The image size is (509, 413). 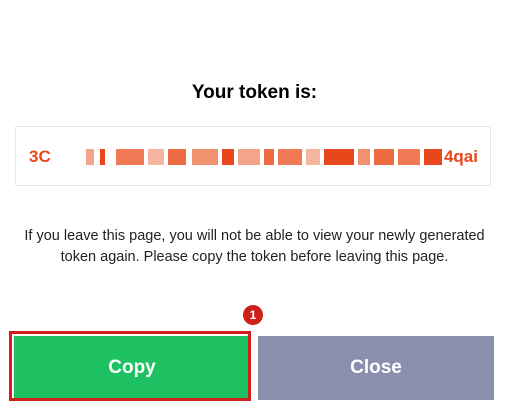 I want to click on copy-button: Copy, so click(x=132, y=368).